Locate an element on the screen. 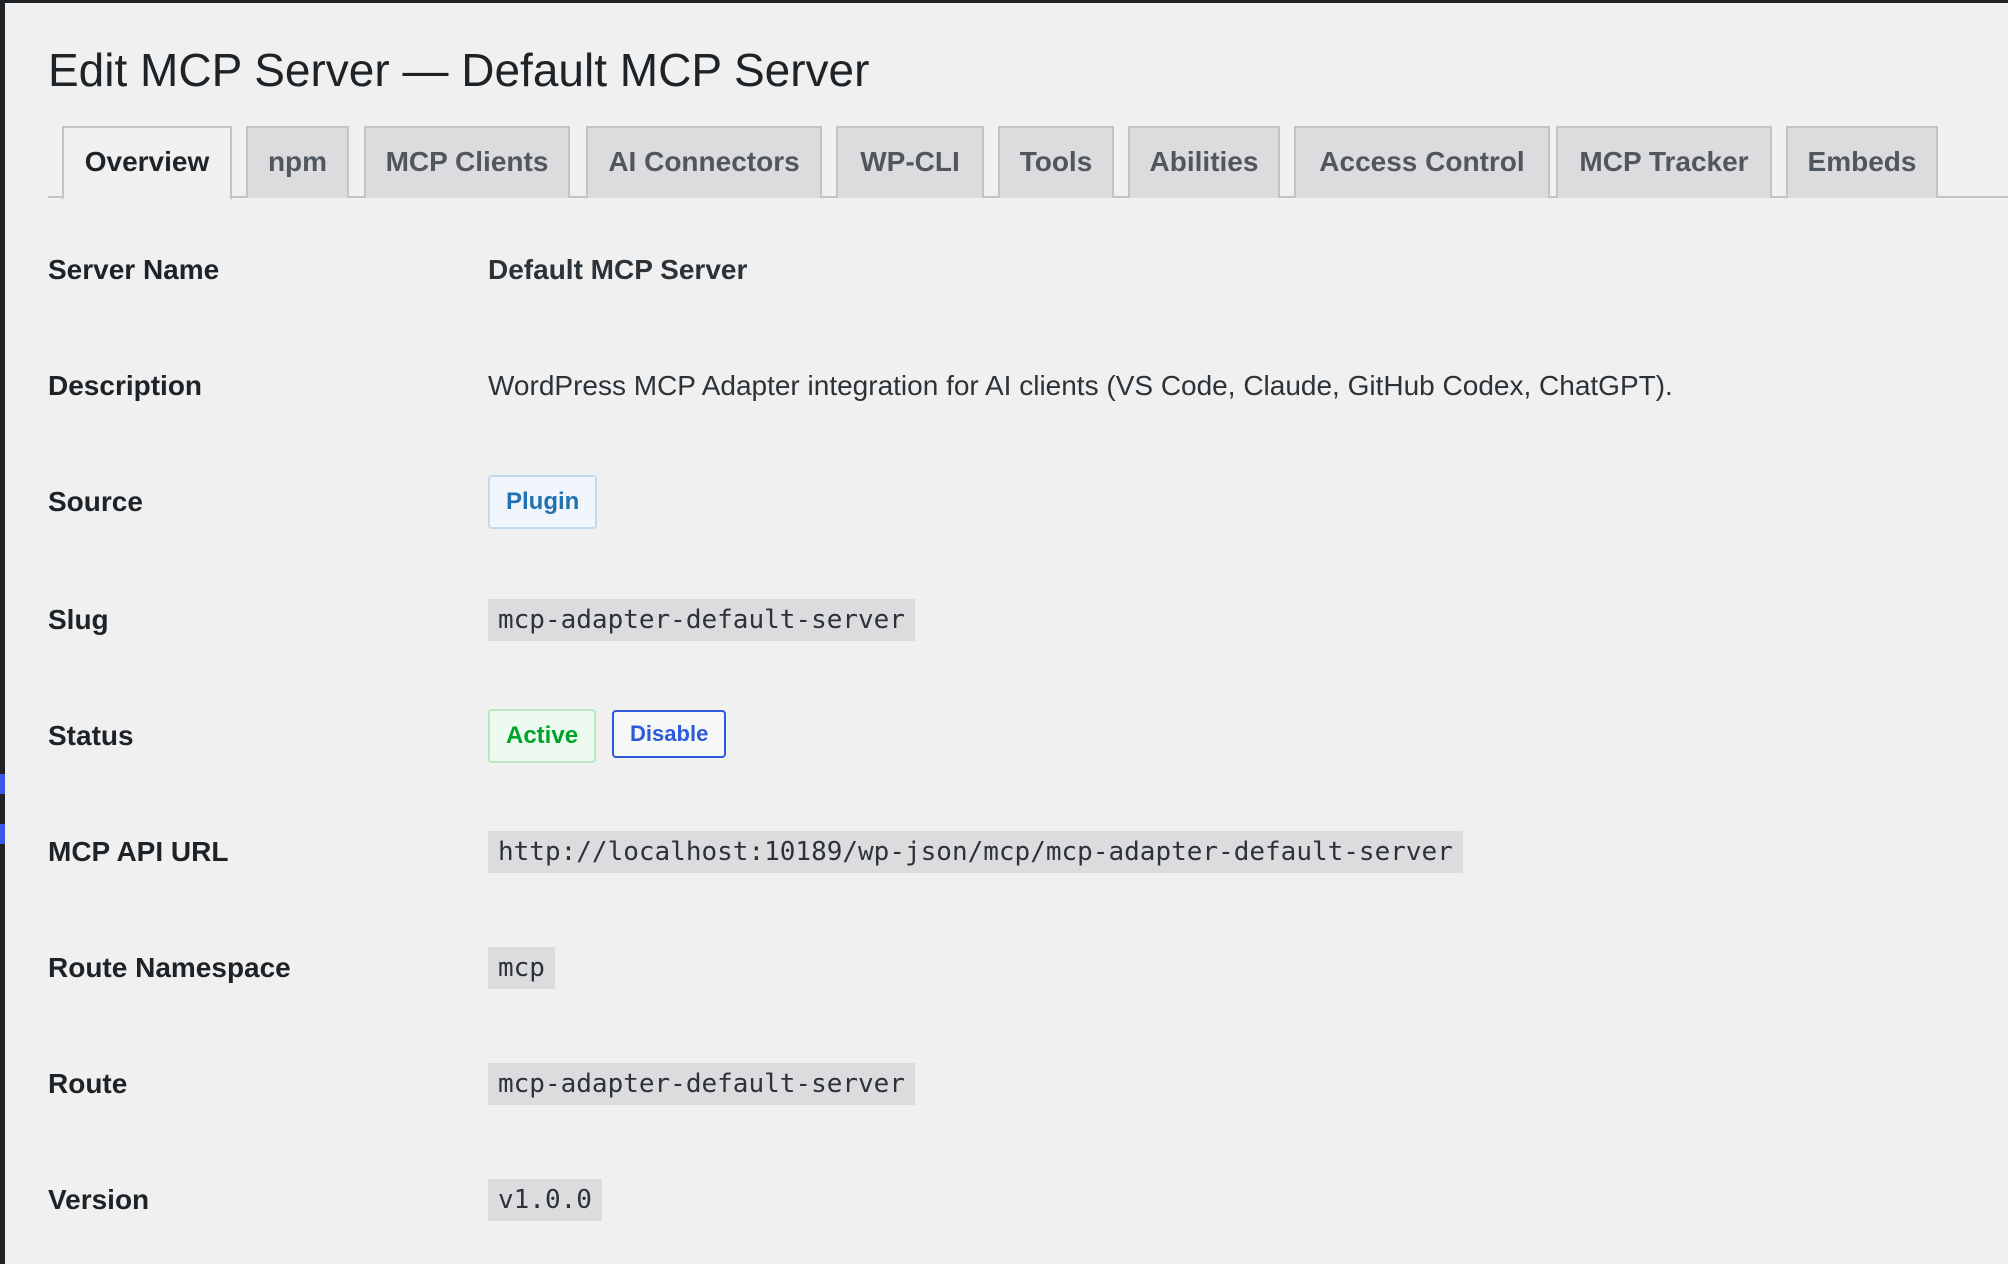 This screenshot has width=2008, height=1264. tab-tools: Tools is located at coordinates (1056, 162).